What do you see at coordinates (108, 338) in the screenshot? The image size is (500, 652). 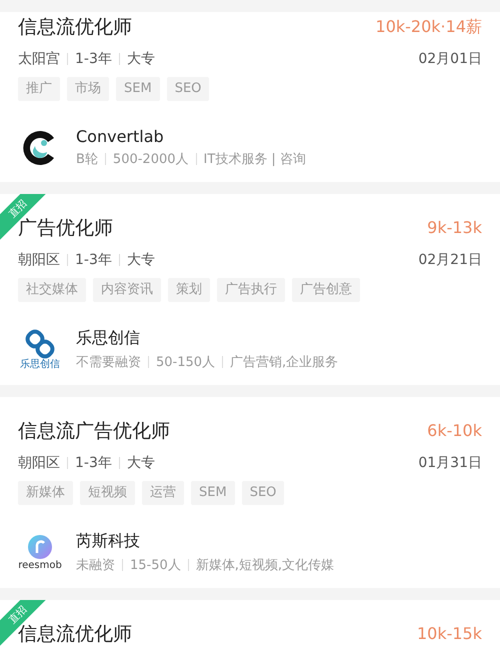 I see `company-name: 乐思创信` at bounding box center [108, 338].